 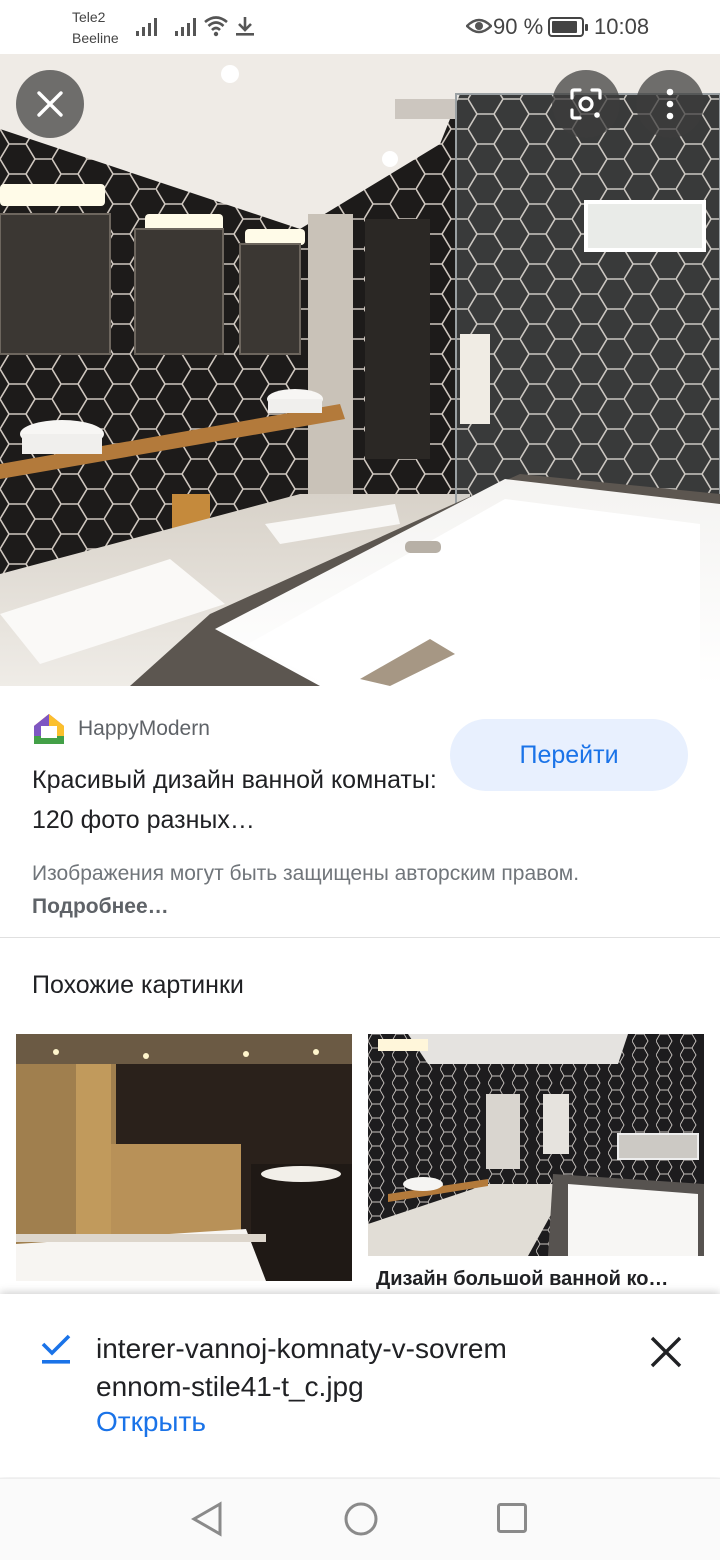 What do you see at coordinates (49, 729) in the screenshot?
I see `happymodern-logo-icon` at bounding box center [49, 729].